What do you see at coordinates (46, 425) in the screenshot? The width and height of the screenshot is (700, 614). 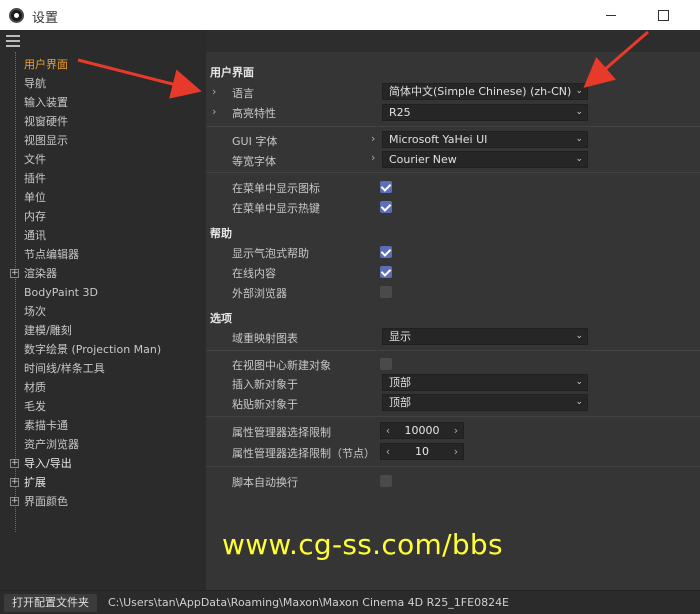 I see `sidebar-item: 素描卡通` at bounding box center [46, 425].